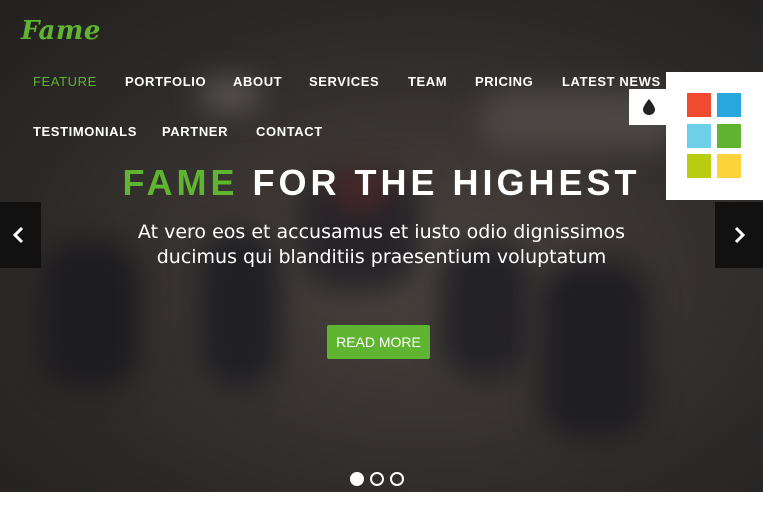 Image resolution: width=763 pixels, height=523 pixels. Describe the element at coordinates (699, 136) in the screenshot. I see `color-swatch-light-blue` at that location.